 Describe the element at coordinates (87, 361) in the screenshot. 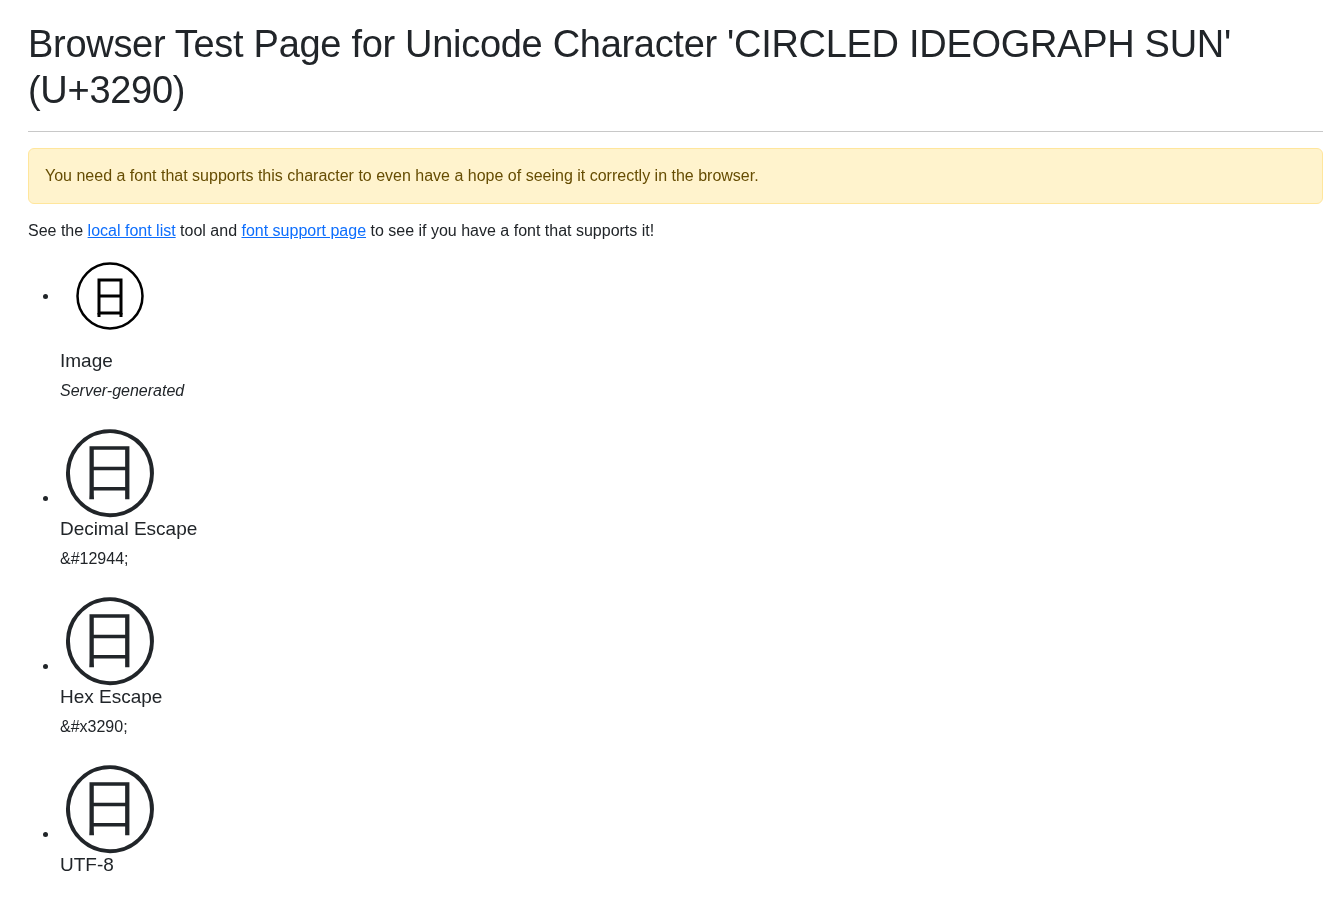

I see `item-label: Image` at that location.